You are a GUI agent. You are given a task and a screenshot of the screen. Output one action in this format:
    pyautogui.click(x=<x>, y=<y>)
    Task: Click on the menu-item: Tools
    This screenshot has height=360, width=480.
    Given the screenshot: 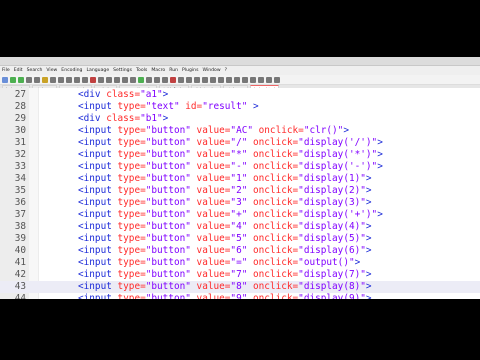 What is the action you would take?
    pyautogui.click(x=141, y=70)
    